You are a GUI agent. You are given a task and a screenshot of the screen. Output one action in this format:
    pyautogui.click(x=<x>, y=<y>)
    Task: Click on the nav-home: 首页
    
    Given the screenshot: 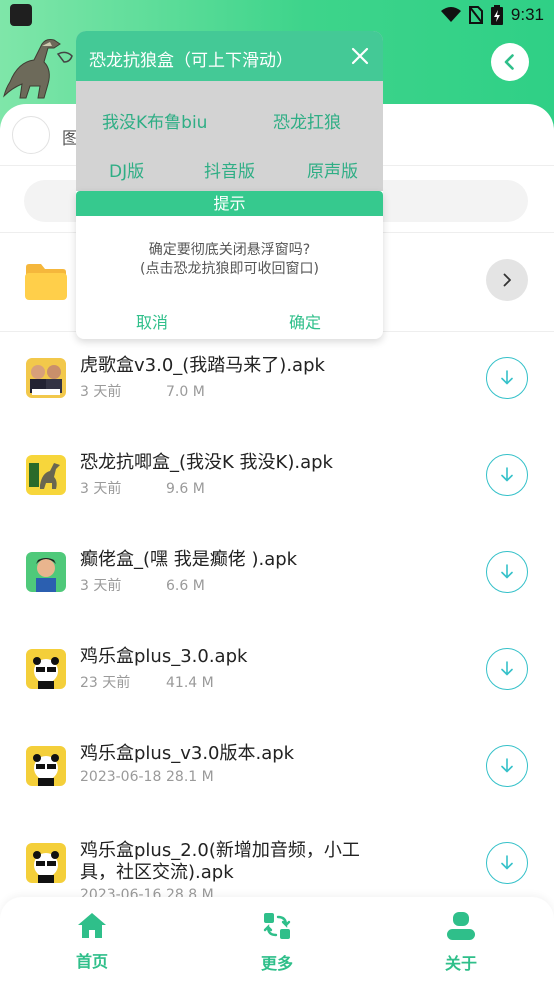 What is the action you would take?
    pyautogui.click(x=92, y=941)
    